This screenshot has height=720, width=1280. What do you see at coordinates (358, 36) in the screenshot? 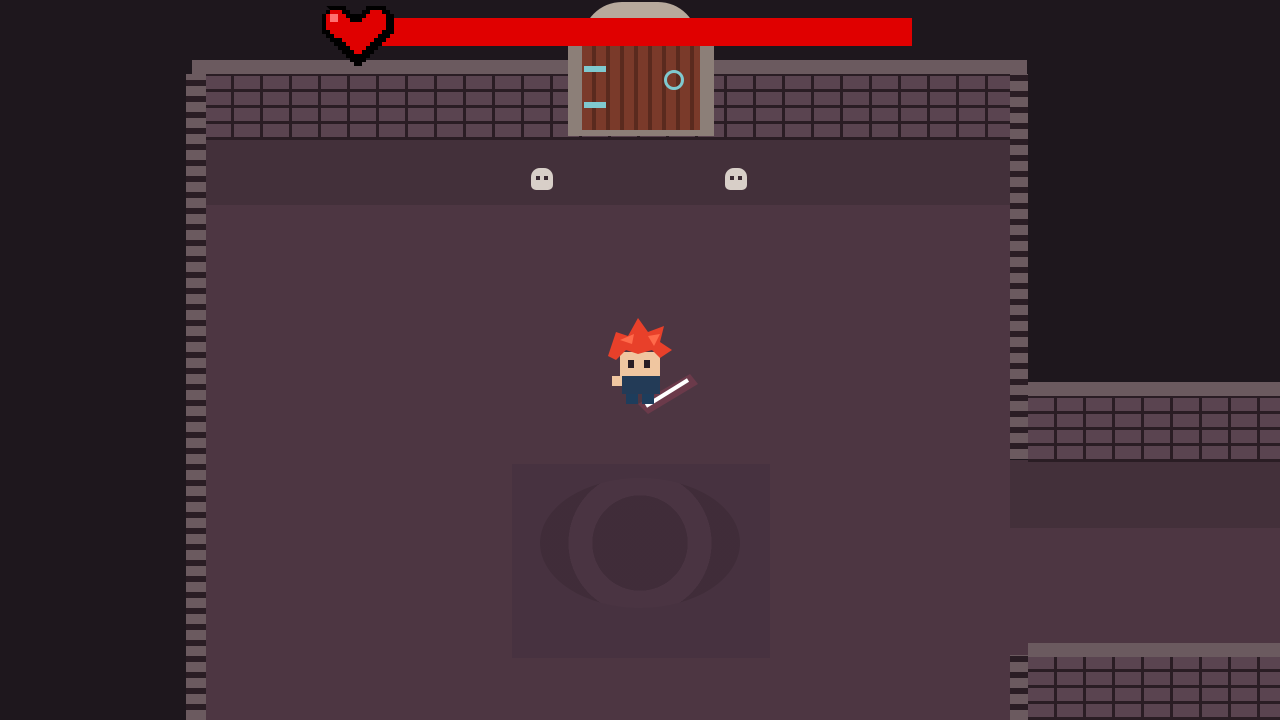
I see `heart-icon` at bounding box center [358, 36].